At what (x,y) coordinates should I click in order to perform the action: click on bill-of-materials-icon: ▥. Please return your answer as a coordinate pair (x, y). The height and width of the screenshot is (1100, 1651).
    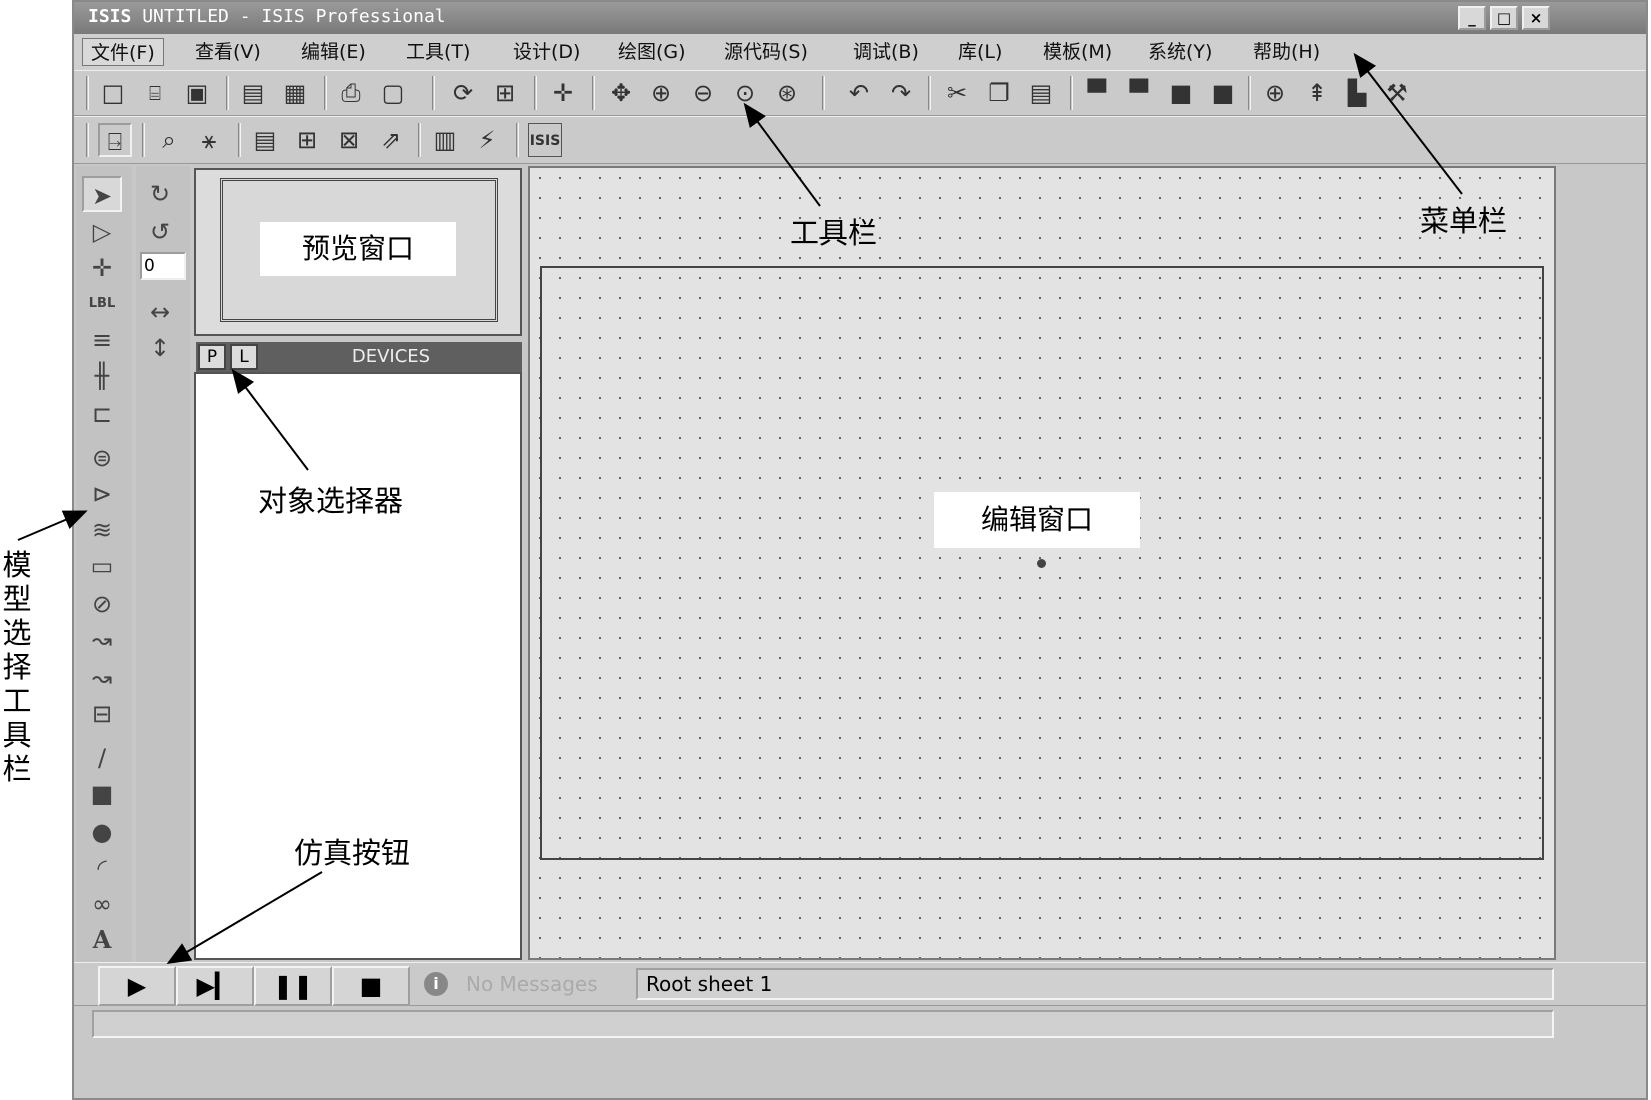
    Looking at the image, I should click on (445, 140).